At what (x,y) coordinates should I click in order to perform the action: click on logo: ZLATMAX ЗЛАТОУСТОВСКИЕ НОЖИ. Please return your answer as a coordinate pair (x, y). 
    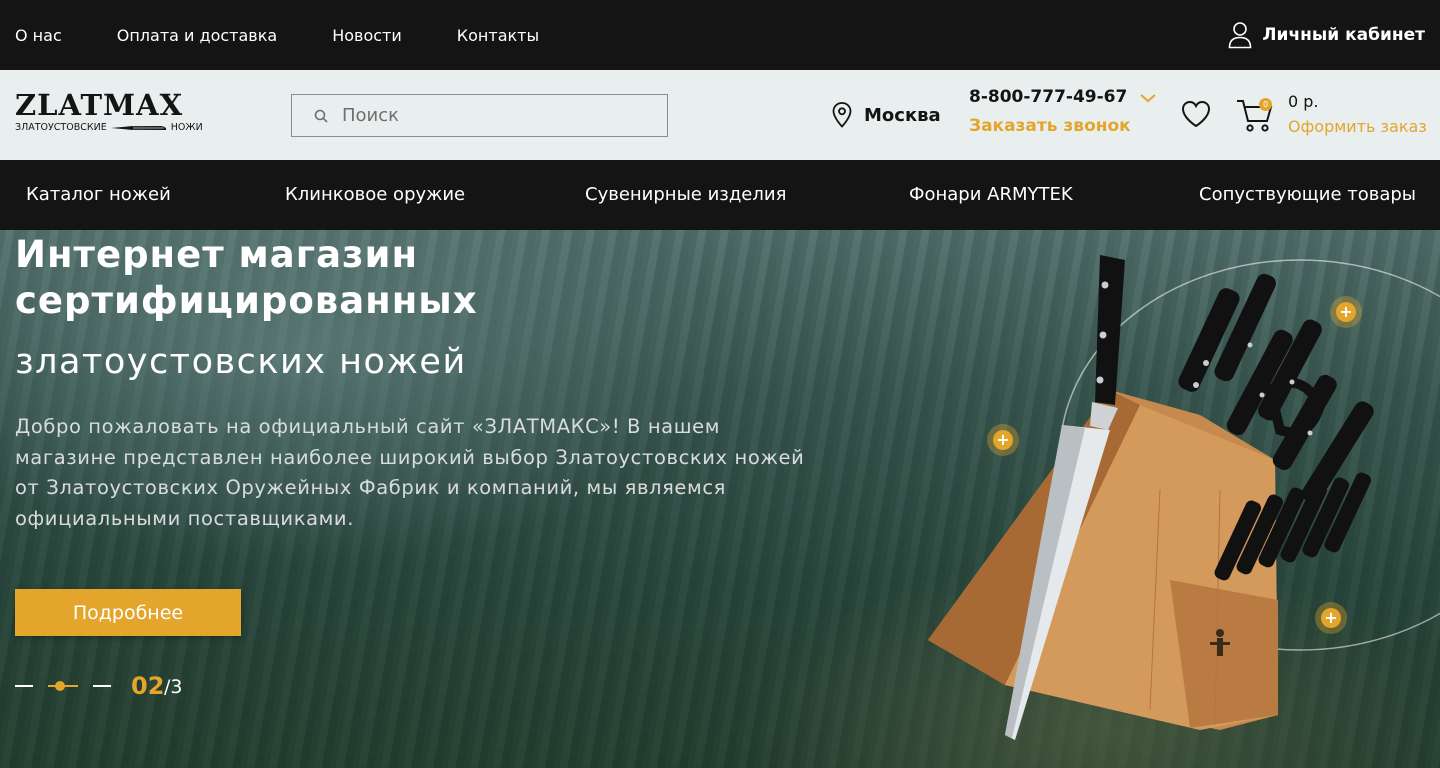
    Looking at the image, I should click on (110, 115).